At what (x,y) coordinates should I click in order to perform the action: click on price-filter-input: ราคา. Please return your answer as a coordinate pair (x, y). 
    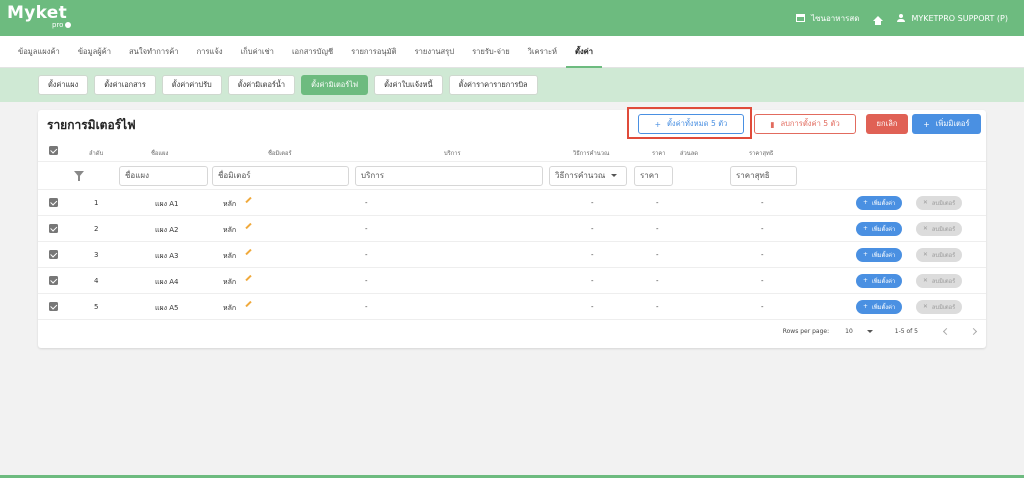
    Looking at the image, I should click on (653, 176).